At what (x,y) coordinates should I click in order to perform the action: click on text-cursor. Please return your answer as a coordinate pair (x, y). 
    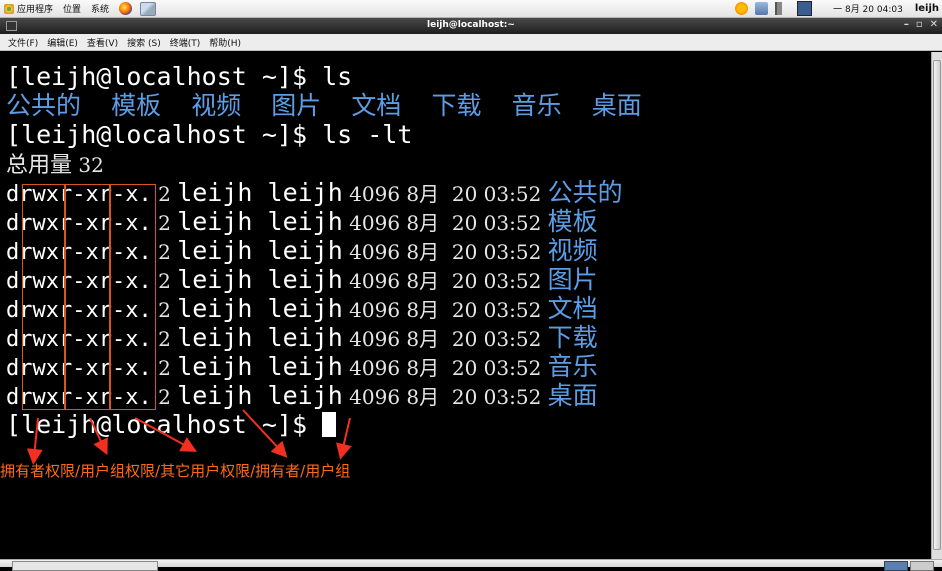
    Looking at the image, I should click on (329, 424).